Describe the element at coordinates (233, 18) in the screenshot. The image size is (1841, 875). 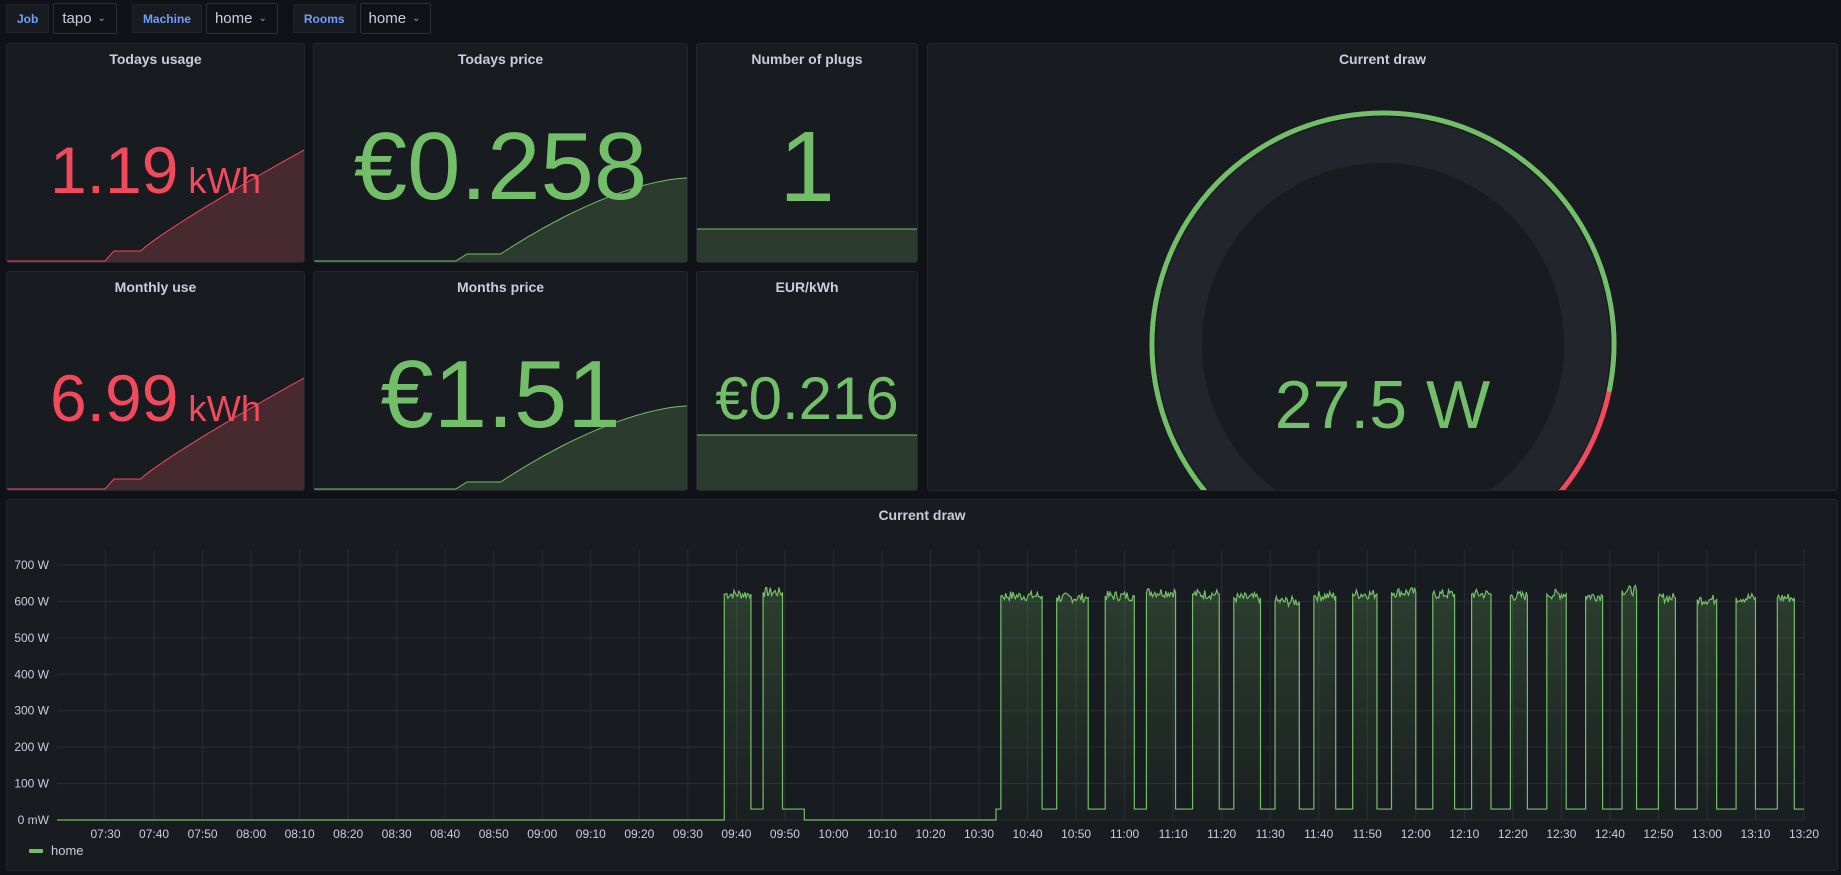
I see `variable-value-machine: home` at that location.